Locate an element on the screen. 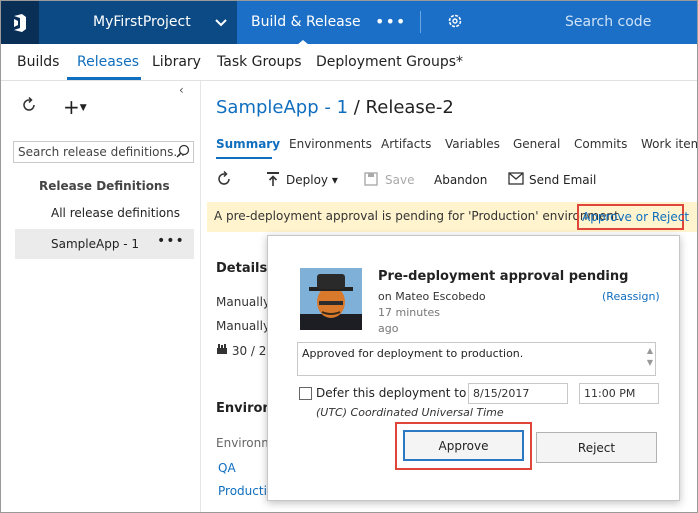 Image resolution: width=698 pixels, height=513 pixels. approve-button: Approve is located at coordinates (463, 445).